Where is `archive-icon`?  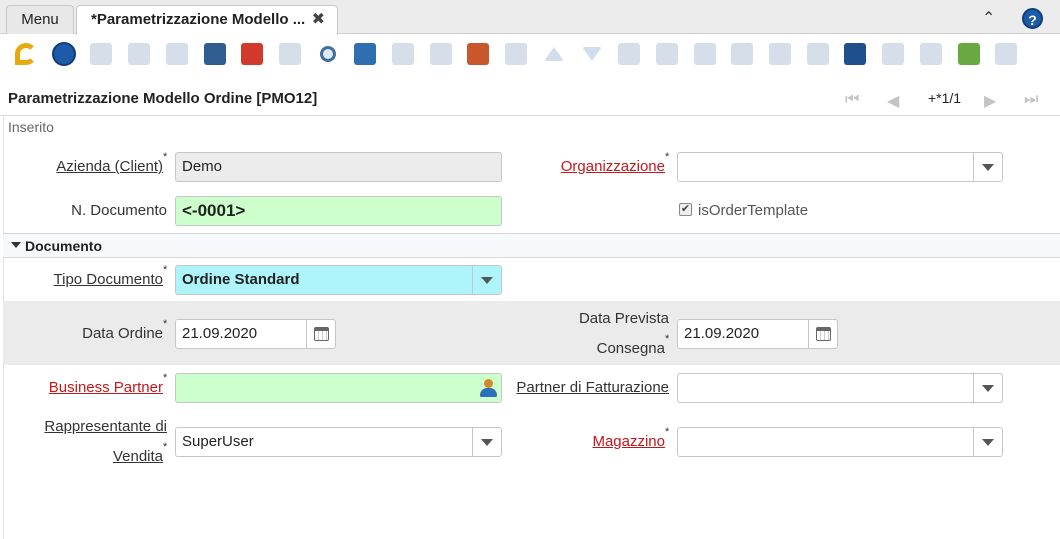
archive-icon is located at coordinates (441, 54).